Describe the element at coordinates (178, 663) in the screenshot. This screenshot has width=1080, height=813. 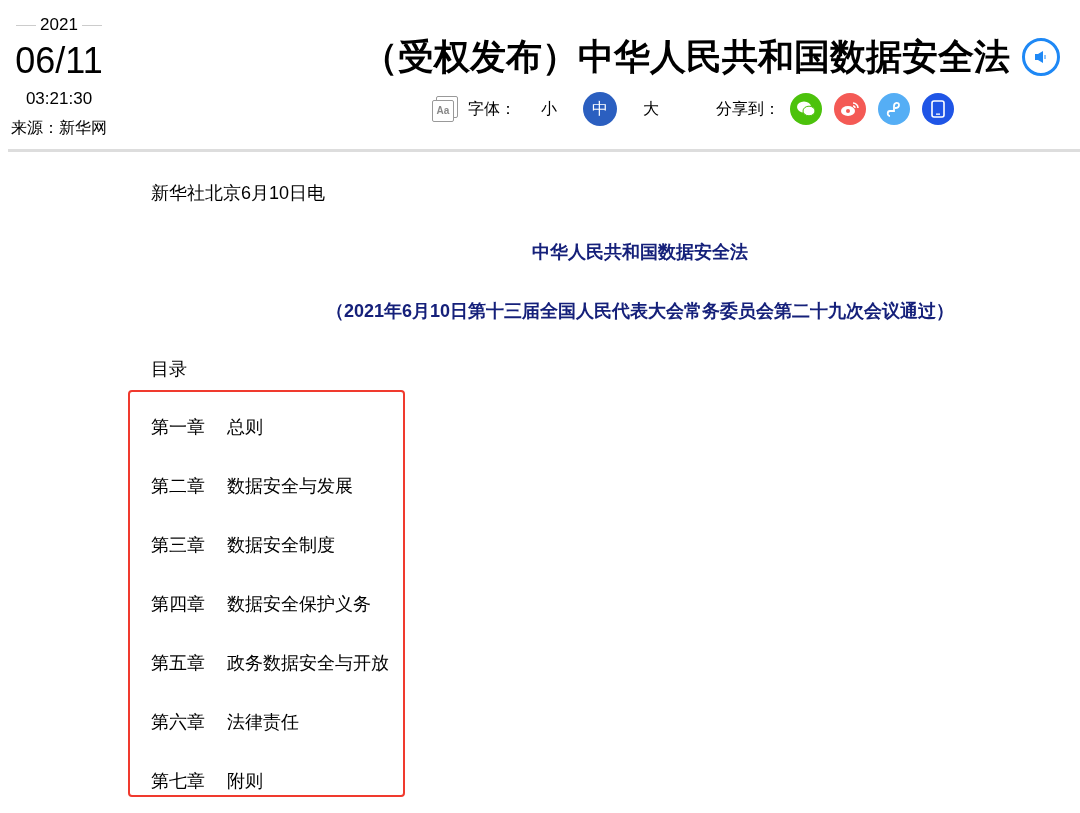
I see `chapter-number: 第五章` at that location.